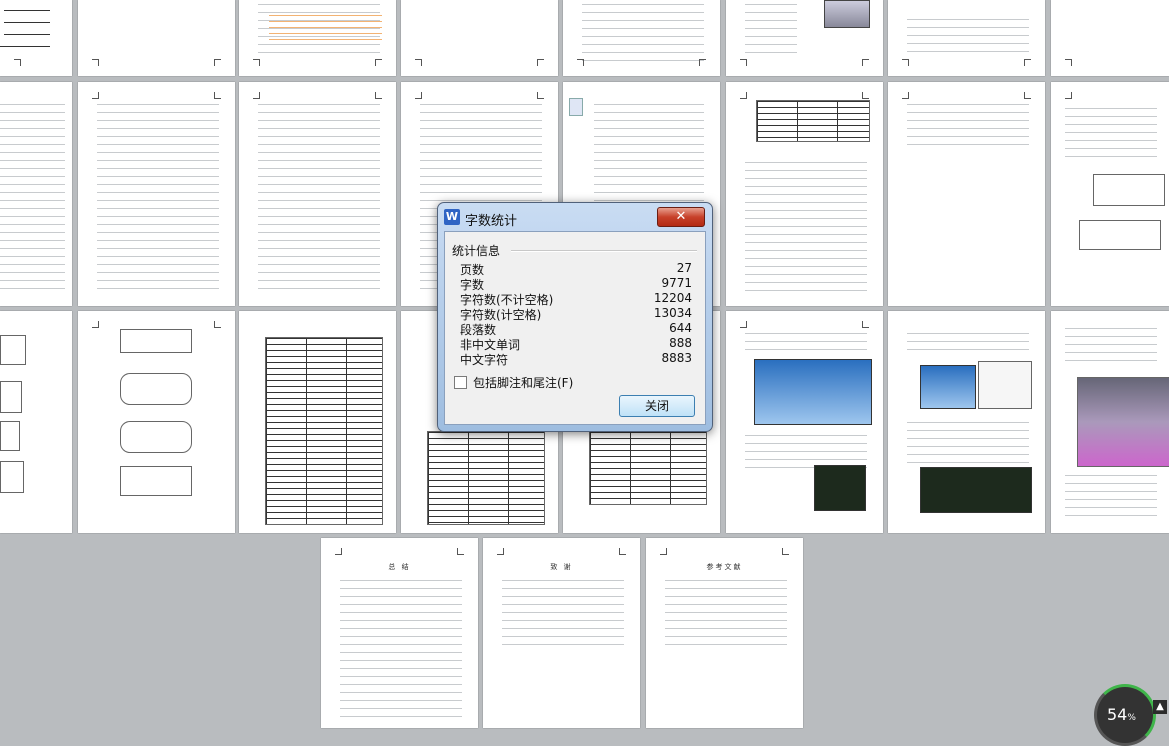 The width and height of the screenshot is (1169, 746). Describe the element at coordinates (317, 422) in the screenshot. I see `document-page-table` at that location.